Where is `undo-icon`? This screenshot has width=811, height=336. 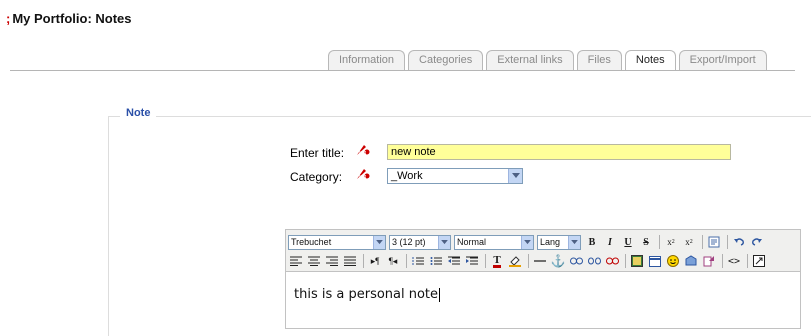
undo-icon is located at coordinates (739, 242).